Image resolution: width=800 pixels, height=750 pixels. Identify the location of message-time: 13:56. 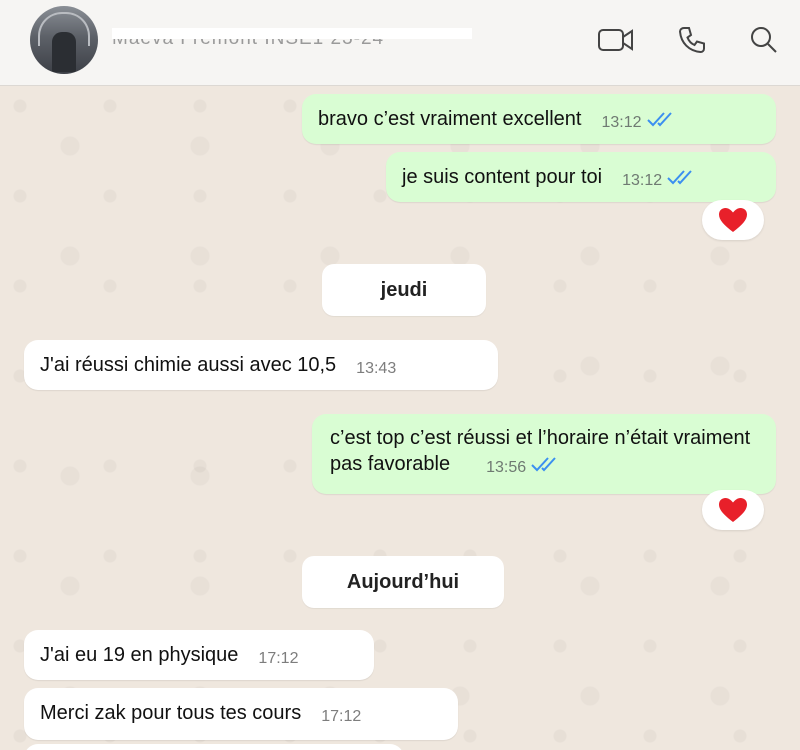
(506, 467).